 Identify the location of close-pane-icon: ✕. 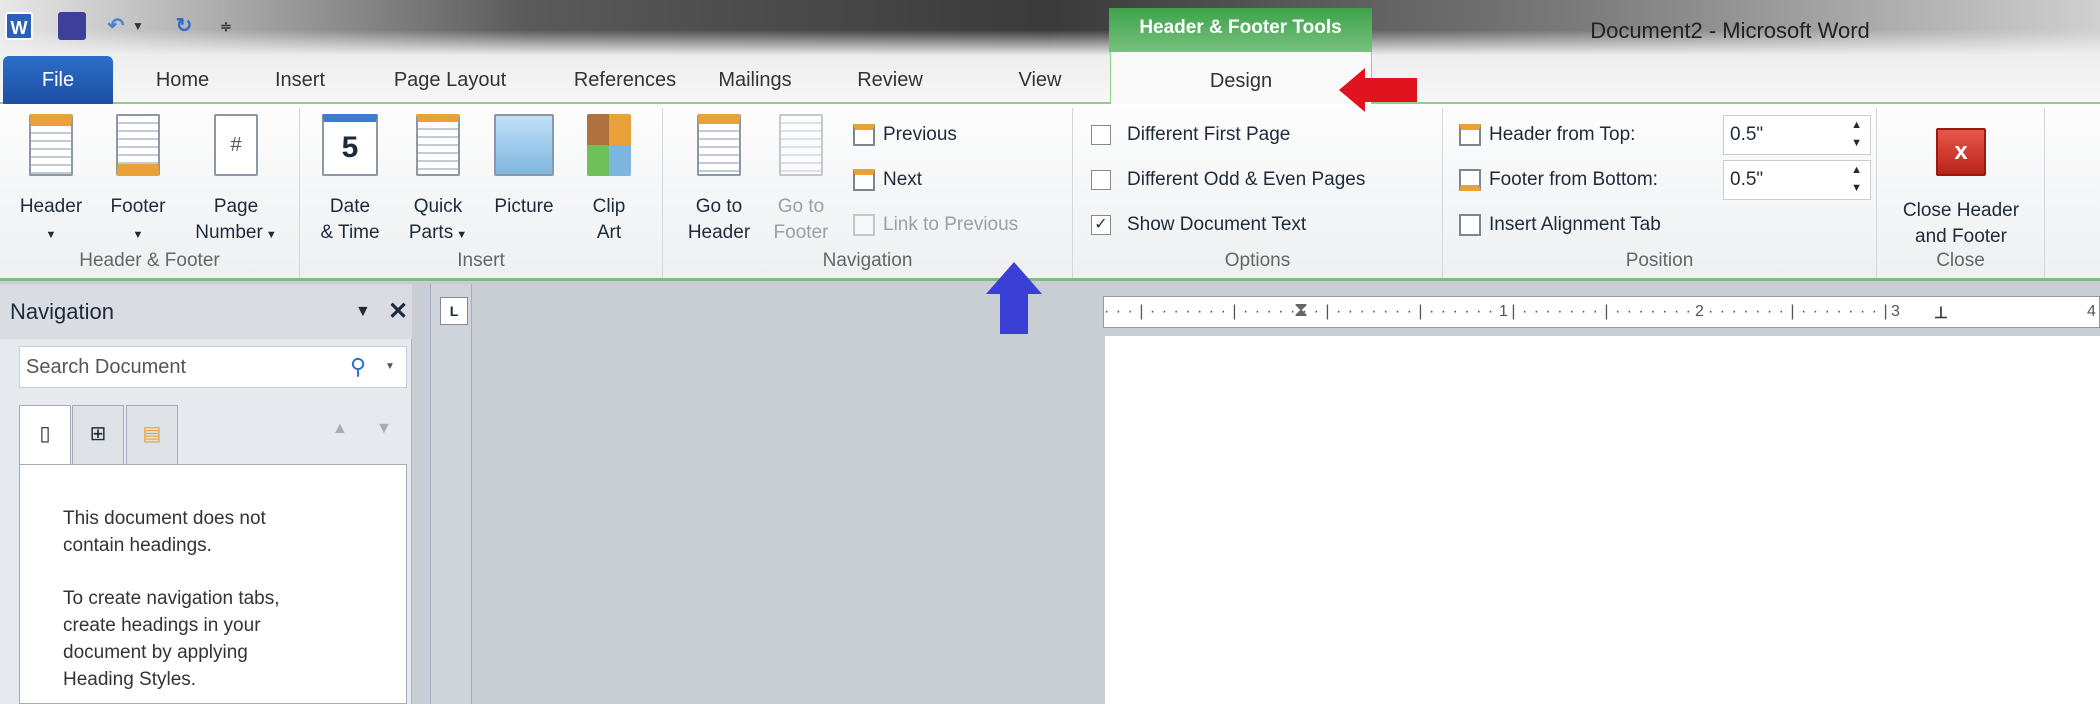
(398, 311).